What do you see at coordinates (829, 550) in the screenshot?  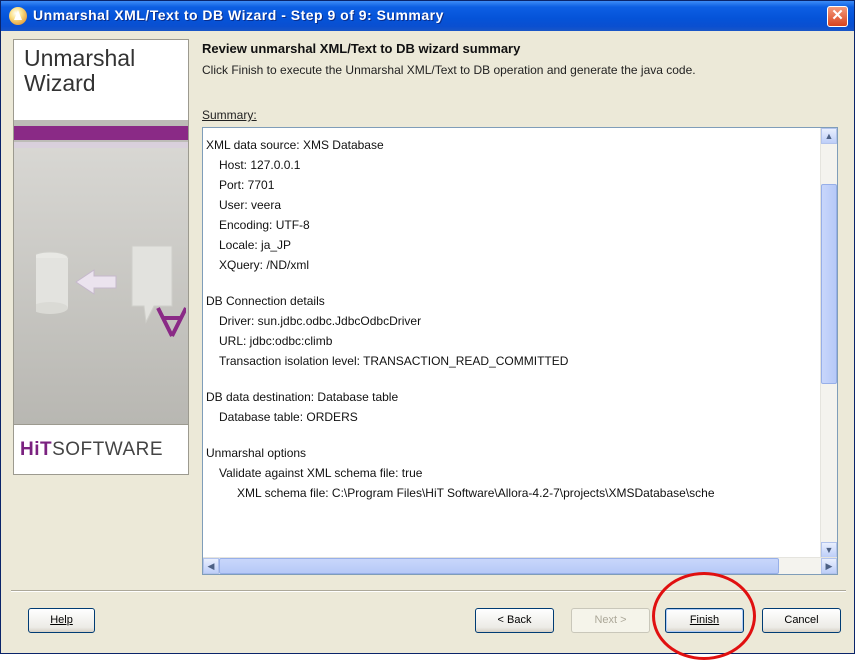 I see `scroll-down-icon: ▼` at bounding box center [829, 550].